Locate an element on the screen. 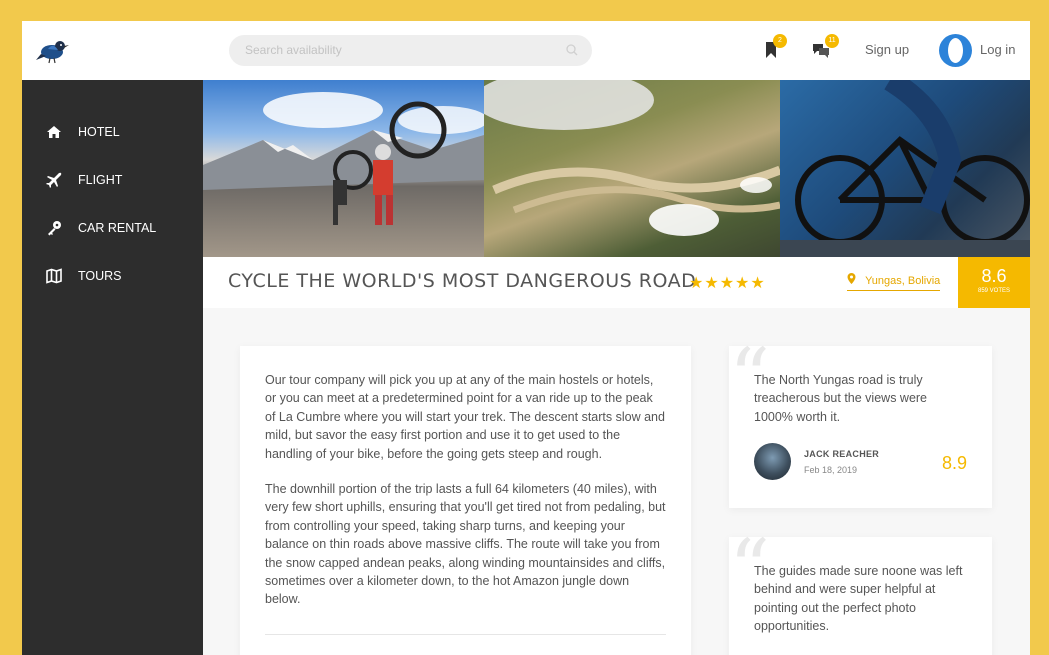  key-icon is located at coordinates (54, 228).